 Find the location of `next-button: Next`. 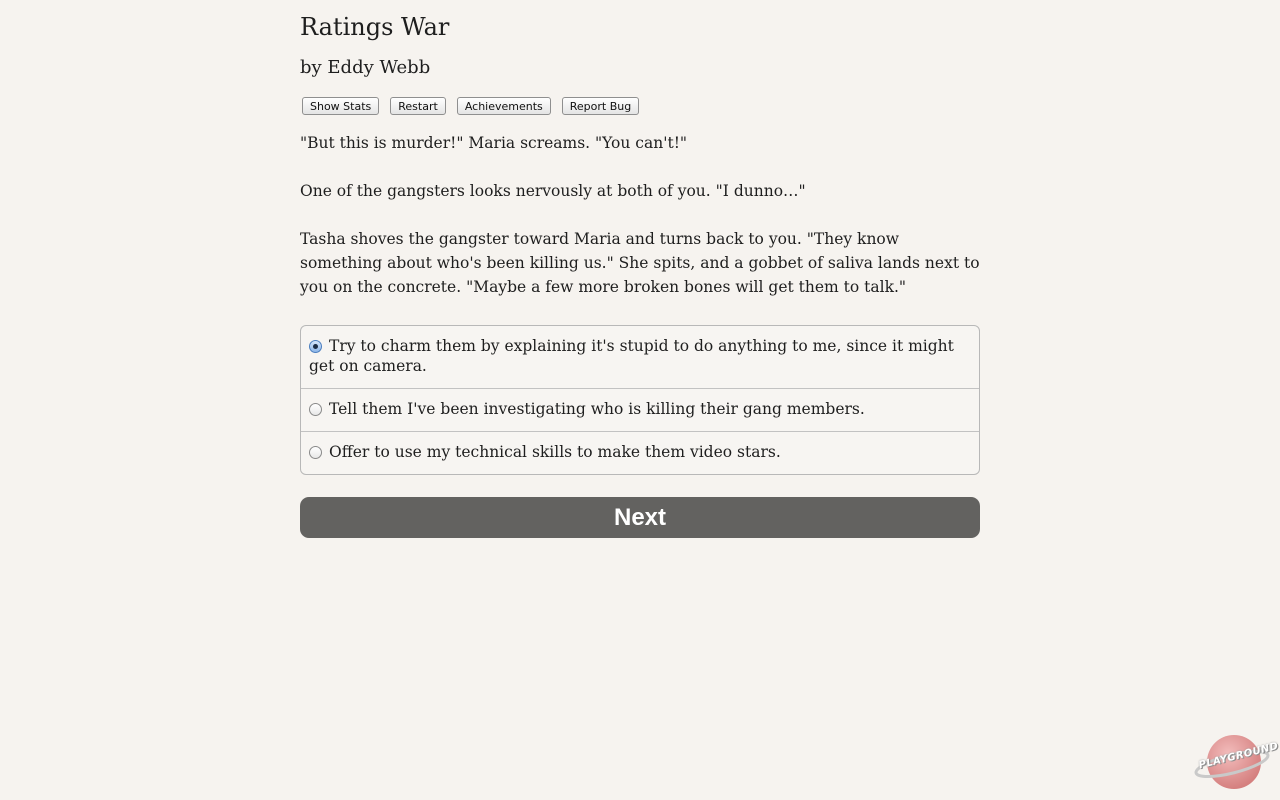

next-button: Next is located at coordinates (640, 517).